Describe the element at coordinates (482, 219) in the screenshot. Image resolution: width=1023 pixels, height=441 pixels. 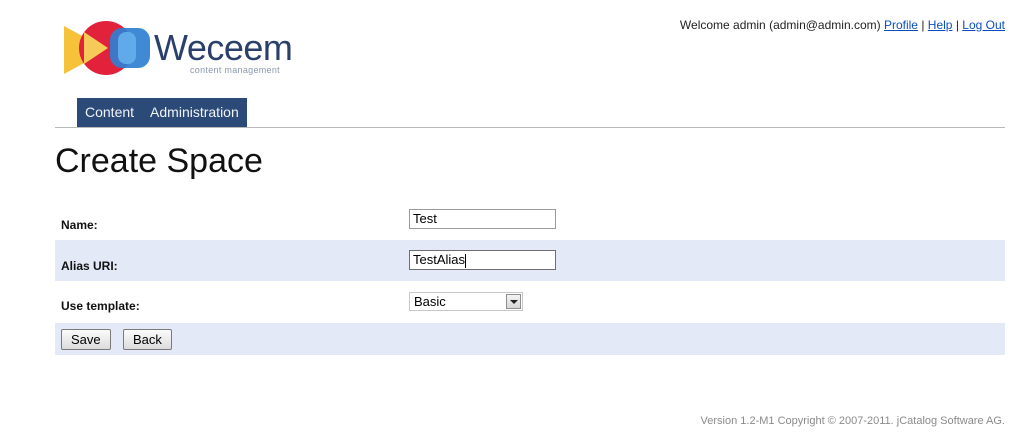
I see `name-input: Test` at that location.